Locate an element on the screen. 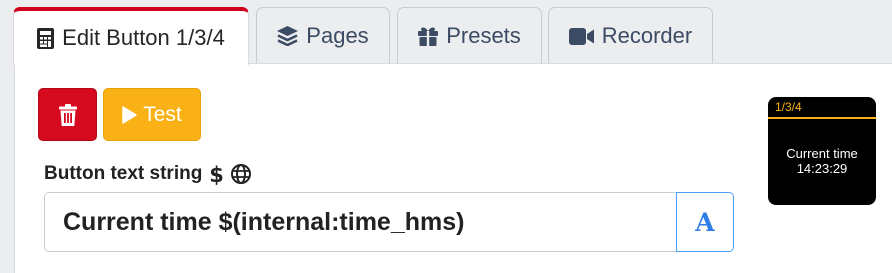 This screenshot has height=273, width=892. button-preview: 1/3/4 Current time 14:23:29 is located at coordinates (822, 151).